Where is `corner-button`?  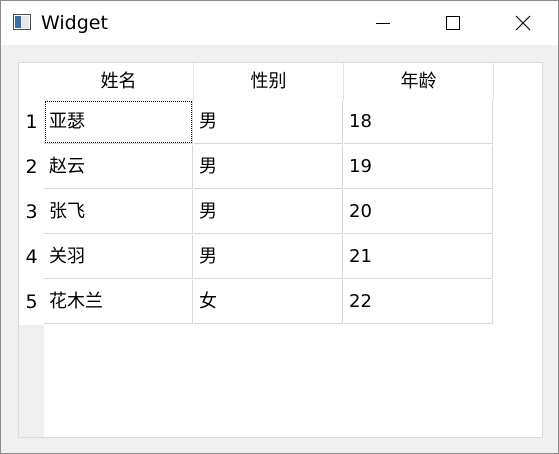
corner-button is located at coordinates (31, 81).